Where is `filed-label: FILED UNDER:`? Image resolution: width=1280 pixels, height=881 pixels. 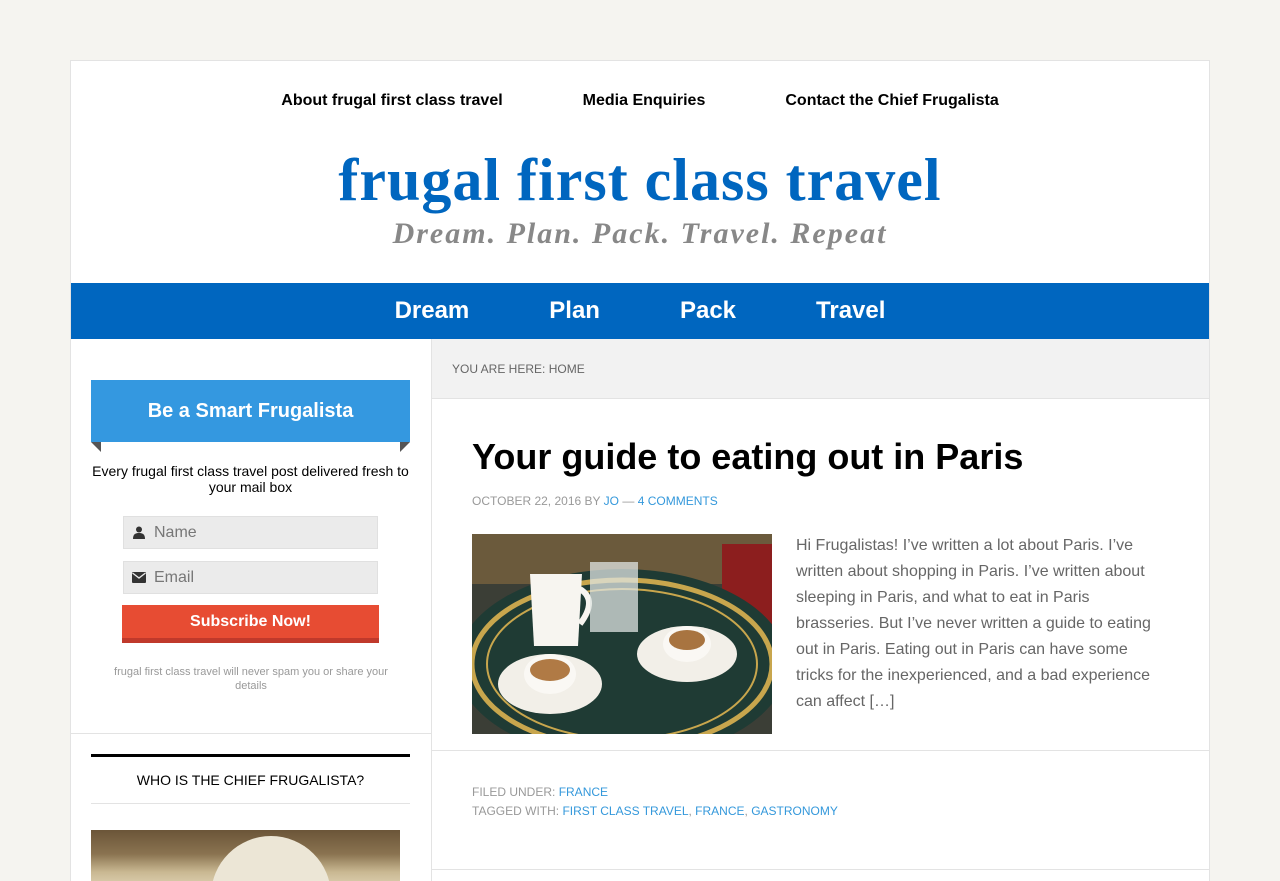
filed-label: FILED UNDER: is located at coordinates (514, 792).